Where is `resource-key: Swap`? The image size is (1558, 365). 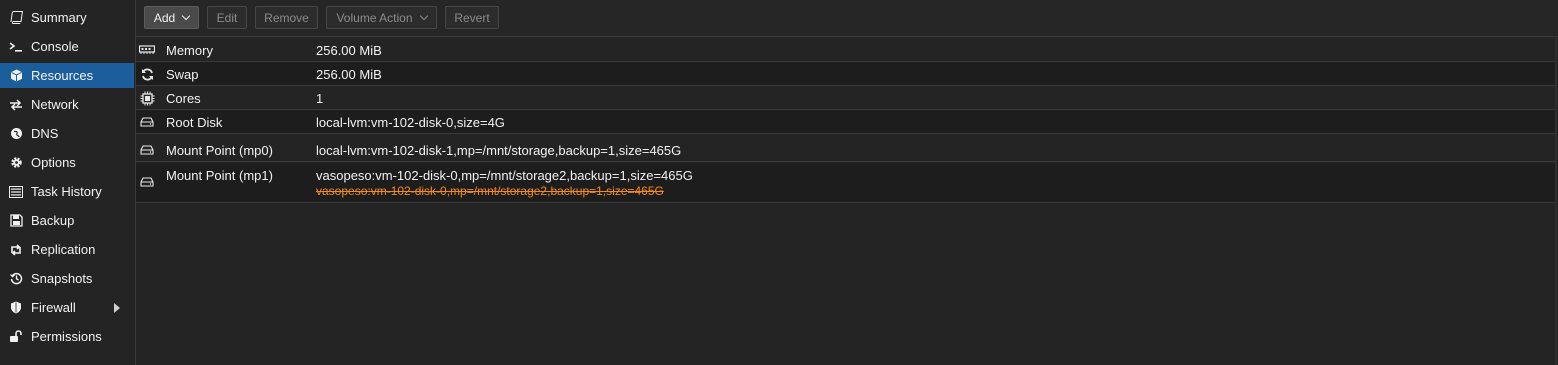 resource-key: Swap is located at coordinates (182, 74).